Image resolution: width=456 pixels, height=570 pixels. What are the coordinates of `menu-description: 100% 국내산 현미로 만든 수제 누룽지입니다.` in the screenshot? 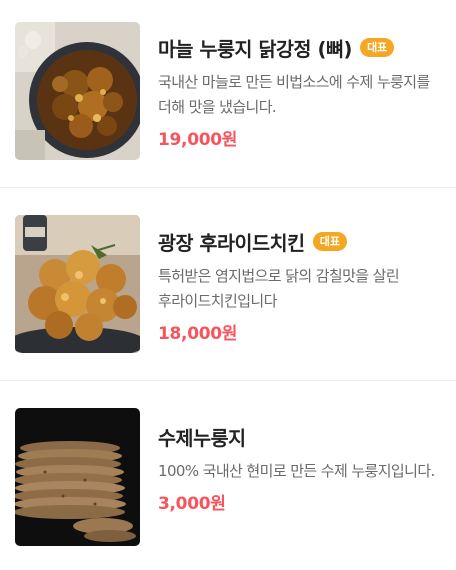 It's located at (296, 471).